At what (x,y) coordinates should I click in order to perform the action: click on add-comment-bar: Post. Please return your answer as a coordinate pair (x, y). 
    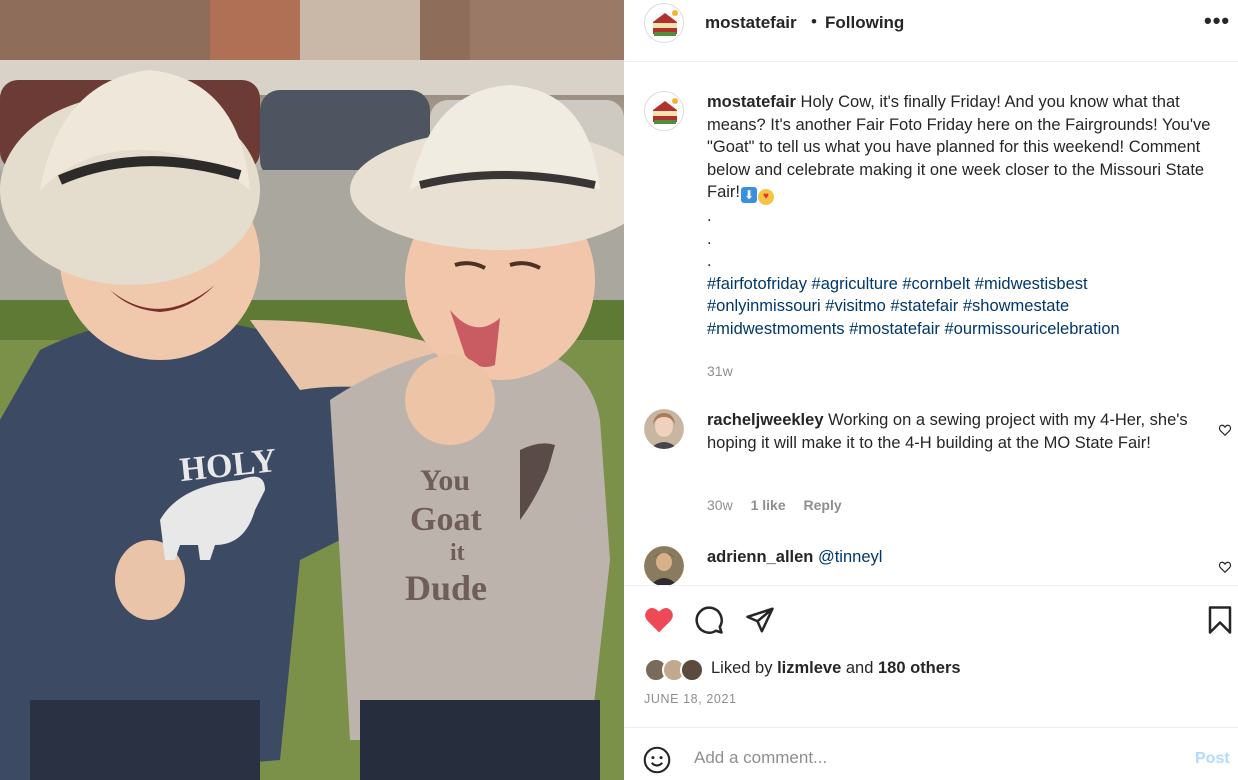
    Looking at the image, I should click on (931, 753).